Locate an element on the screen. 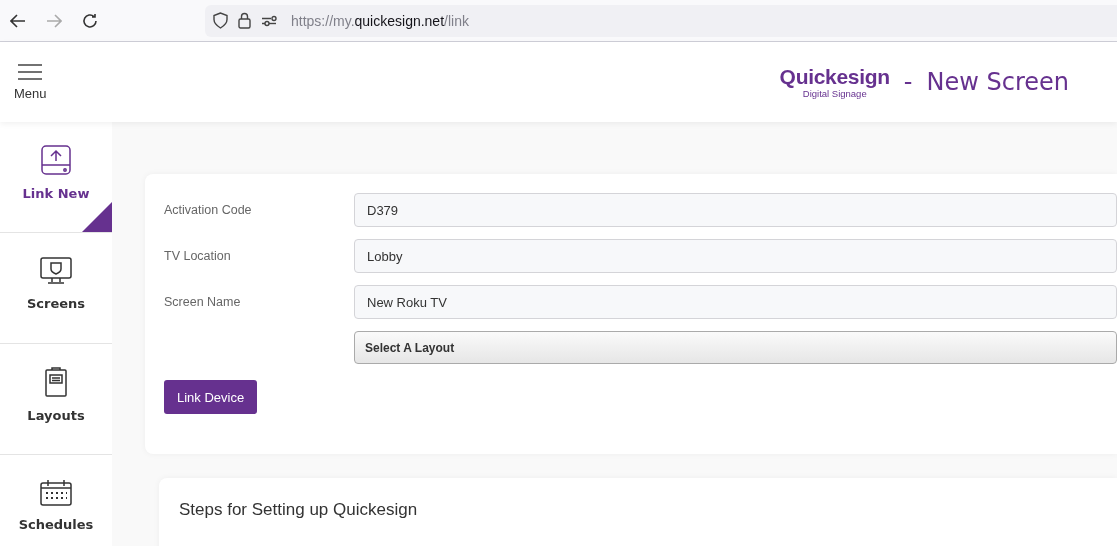  reload-icon is located at coordinates (90, 20).